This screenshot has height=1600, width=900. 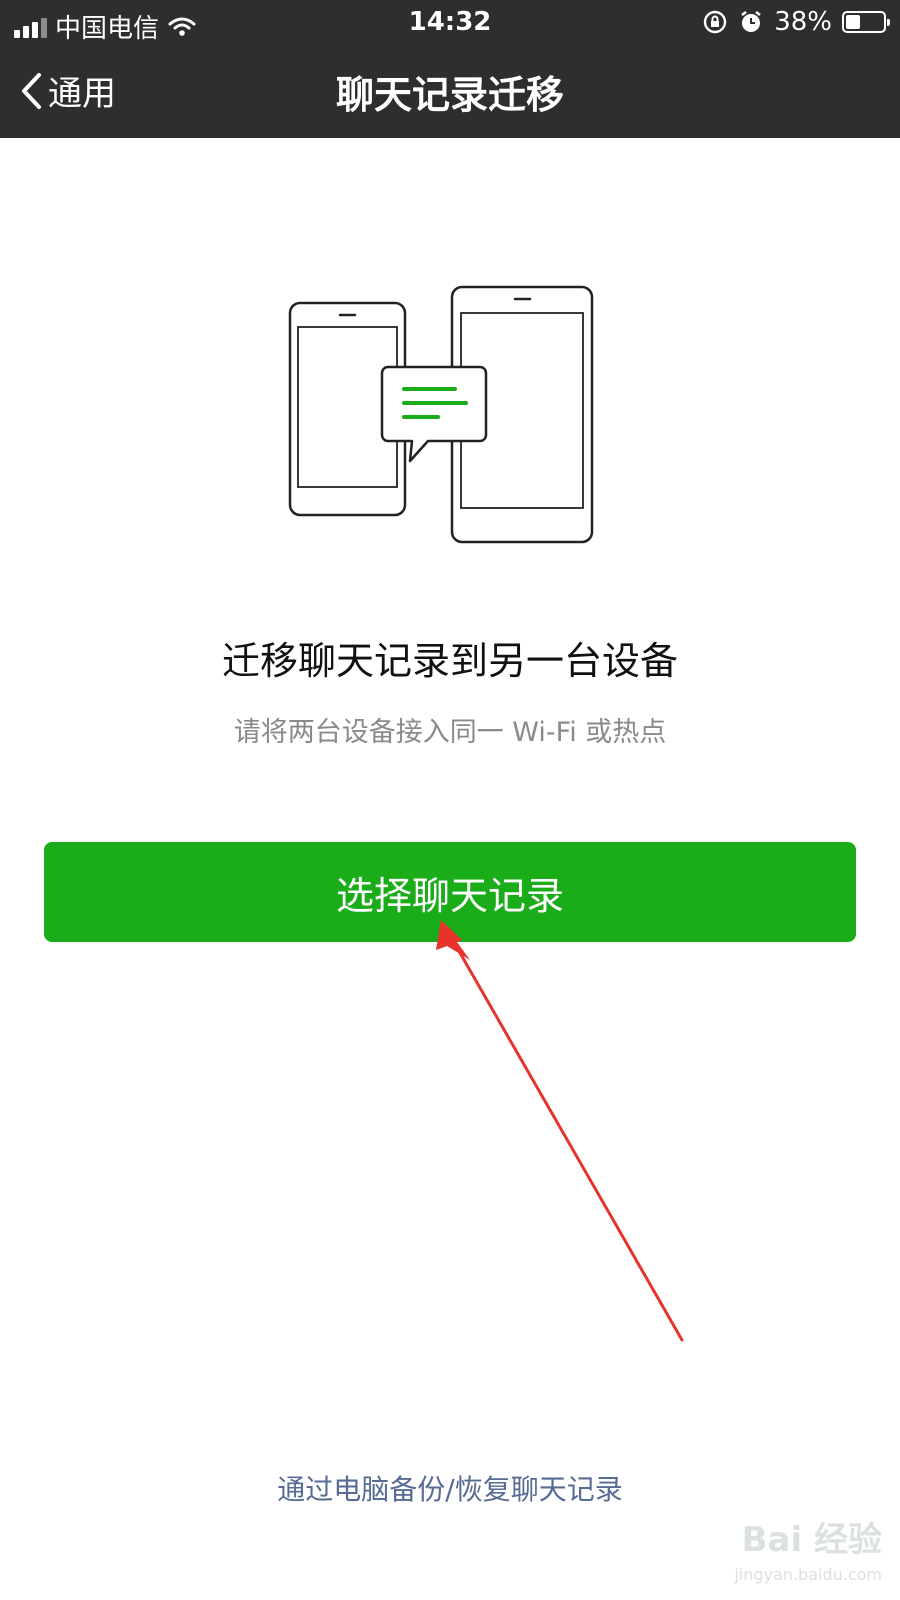 What do you see at coordinates (441, 414) in the screenshot?
I see `phones-transfer-illustration` at bounding box center [441, 414].